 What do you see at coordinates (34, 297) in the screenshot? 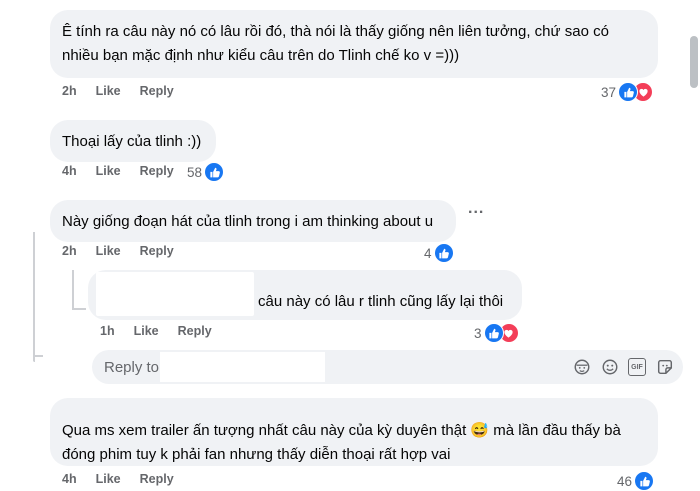
I see `thread-line` at bounding box center [34, 297].